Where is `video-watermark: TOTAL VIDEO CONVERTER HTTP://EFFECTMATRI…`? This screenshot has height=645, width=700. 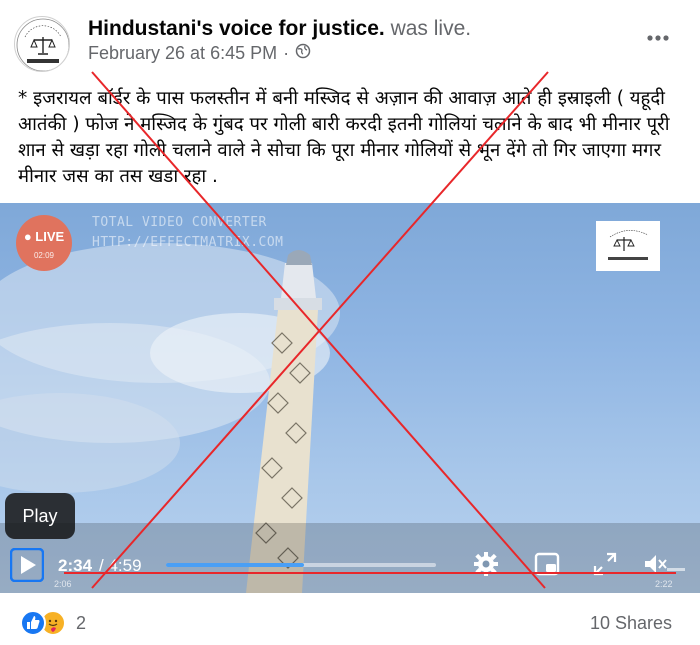
video-watermark: TOTAL VIDEO CONVERTER HTTP://EFFECTMATRI… is located at coordinates (188, 233).